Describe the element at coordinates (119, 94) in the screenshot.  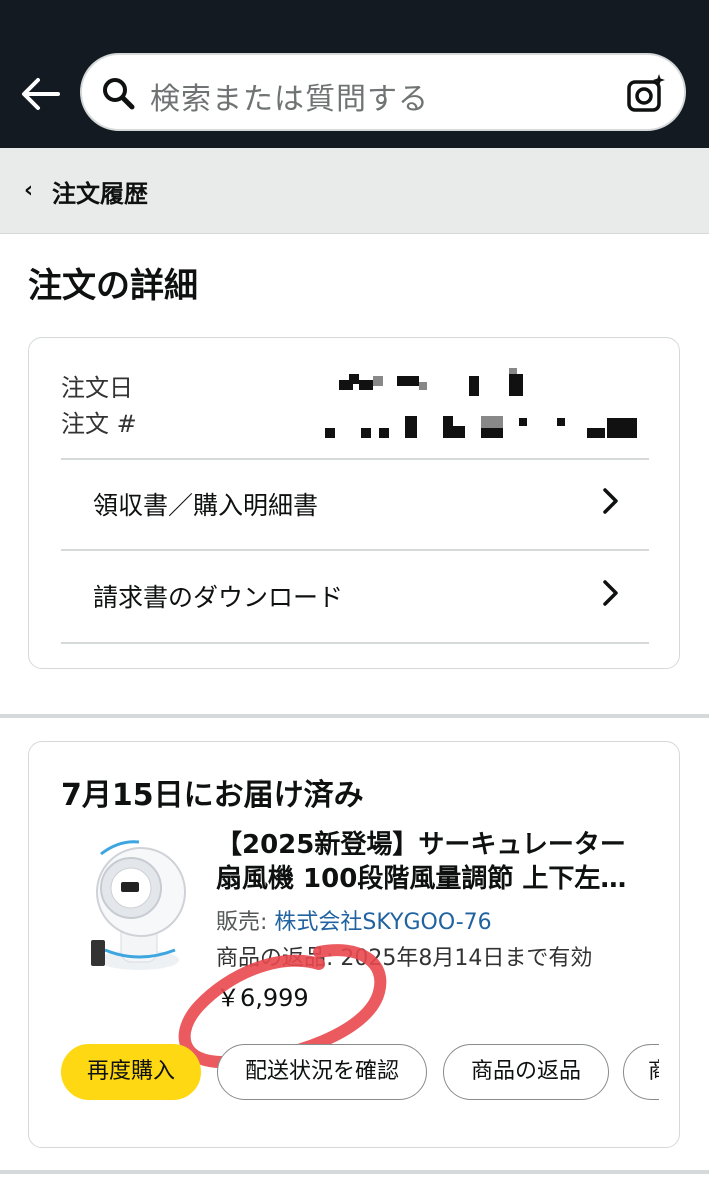
I see `search-icon` at that location.